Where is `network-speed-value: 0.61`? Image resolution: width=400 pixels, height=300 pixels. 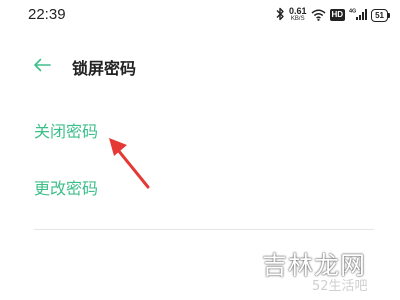
network-speed-value: 0.61 is located at coordinates (298, 11).